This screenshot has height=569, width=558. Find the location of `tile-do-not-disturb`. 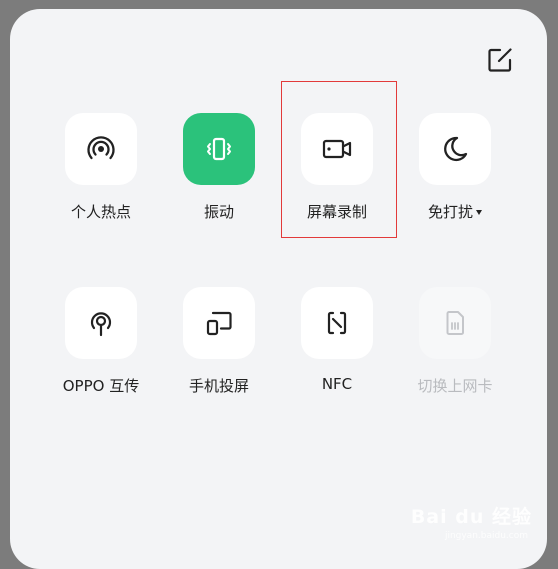

tile-do-not-disturb is located at coordinates (455, 149).